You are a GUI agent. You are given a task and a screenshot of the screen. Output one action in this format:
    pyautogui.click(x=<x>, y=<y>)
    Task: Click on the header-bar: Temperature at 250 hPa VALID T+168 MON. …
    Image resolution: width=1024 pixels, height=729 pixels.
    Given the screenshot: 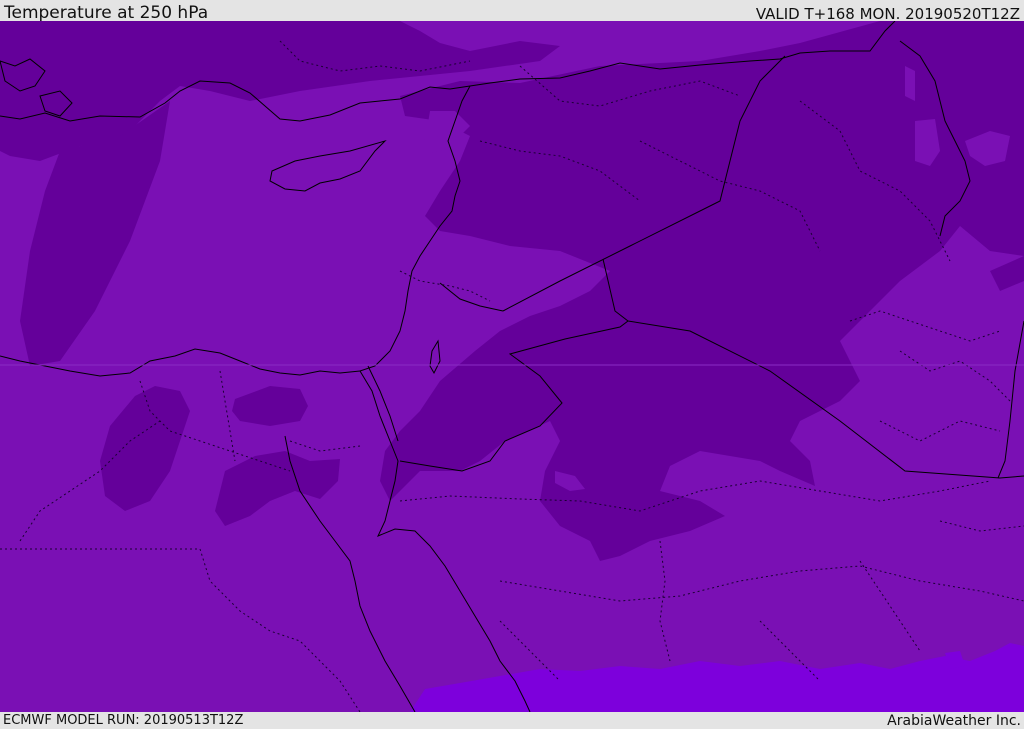 What is the action you would take?
    pyautogui.click(x=512, y=11)
    